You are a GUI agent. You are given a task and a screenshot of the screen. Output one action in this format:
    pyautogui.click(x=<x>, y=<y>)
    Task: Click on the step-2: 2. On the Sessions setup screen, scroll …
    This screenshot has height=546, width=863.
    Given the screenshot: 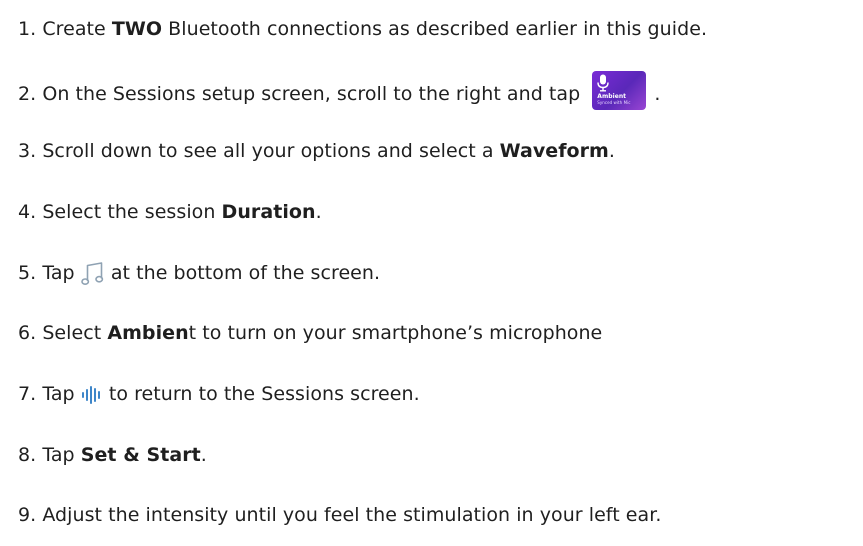 What is the action you would take?
    pyautogui.click(x=339, y=90)
    